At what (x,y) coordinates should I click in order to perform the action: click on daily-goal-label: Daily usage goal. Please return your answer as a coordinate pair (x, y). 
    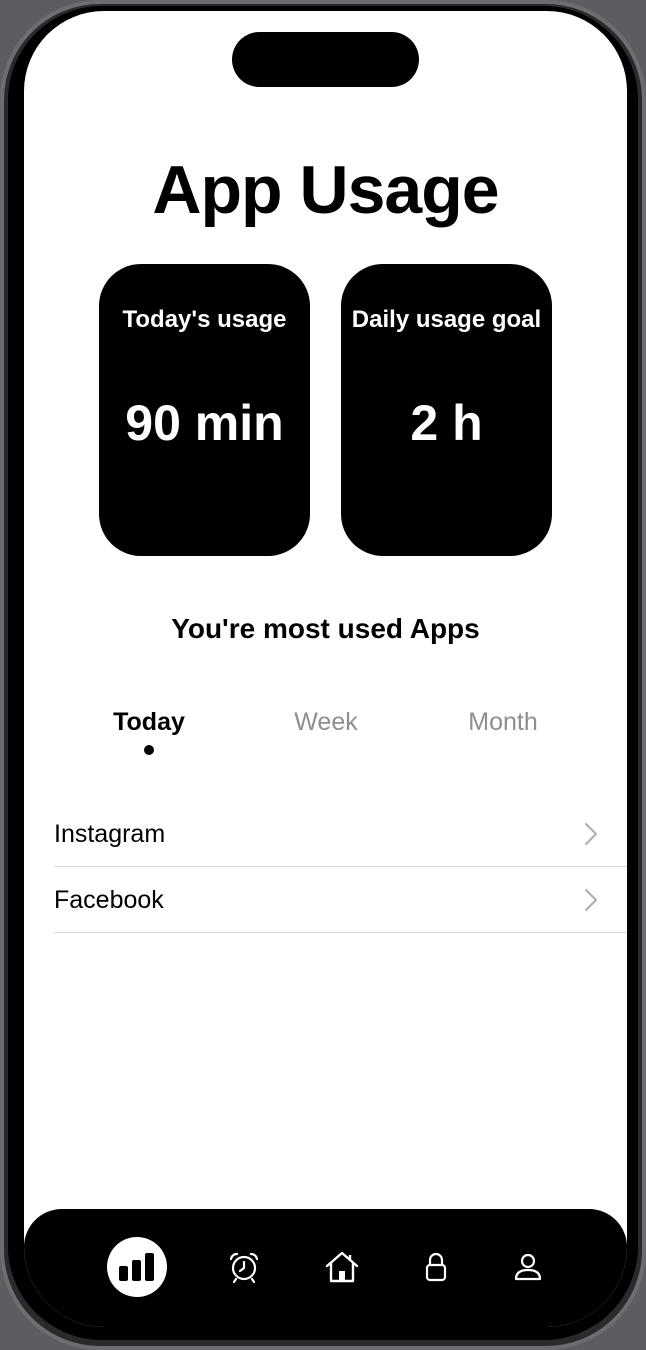
    Looking at the image, I should click on (446, 319).